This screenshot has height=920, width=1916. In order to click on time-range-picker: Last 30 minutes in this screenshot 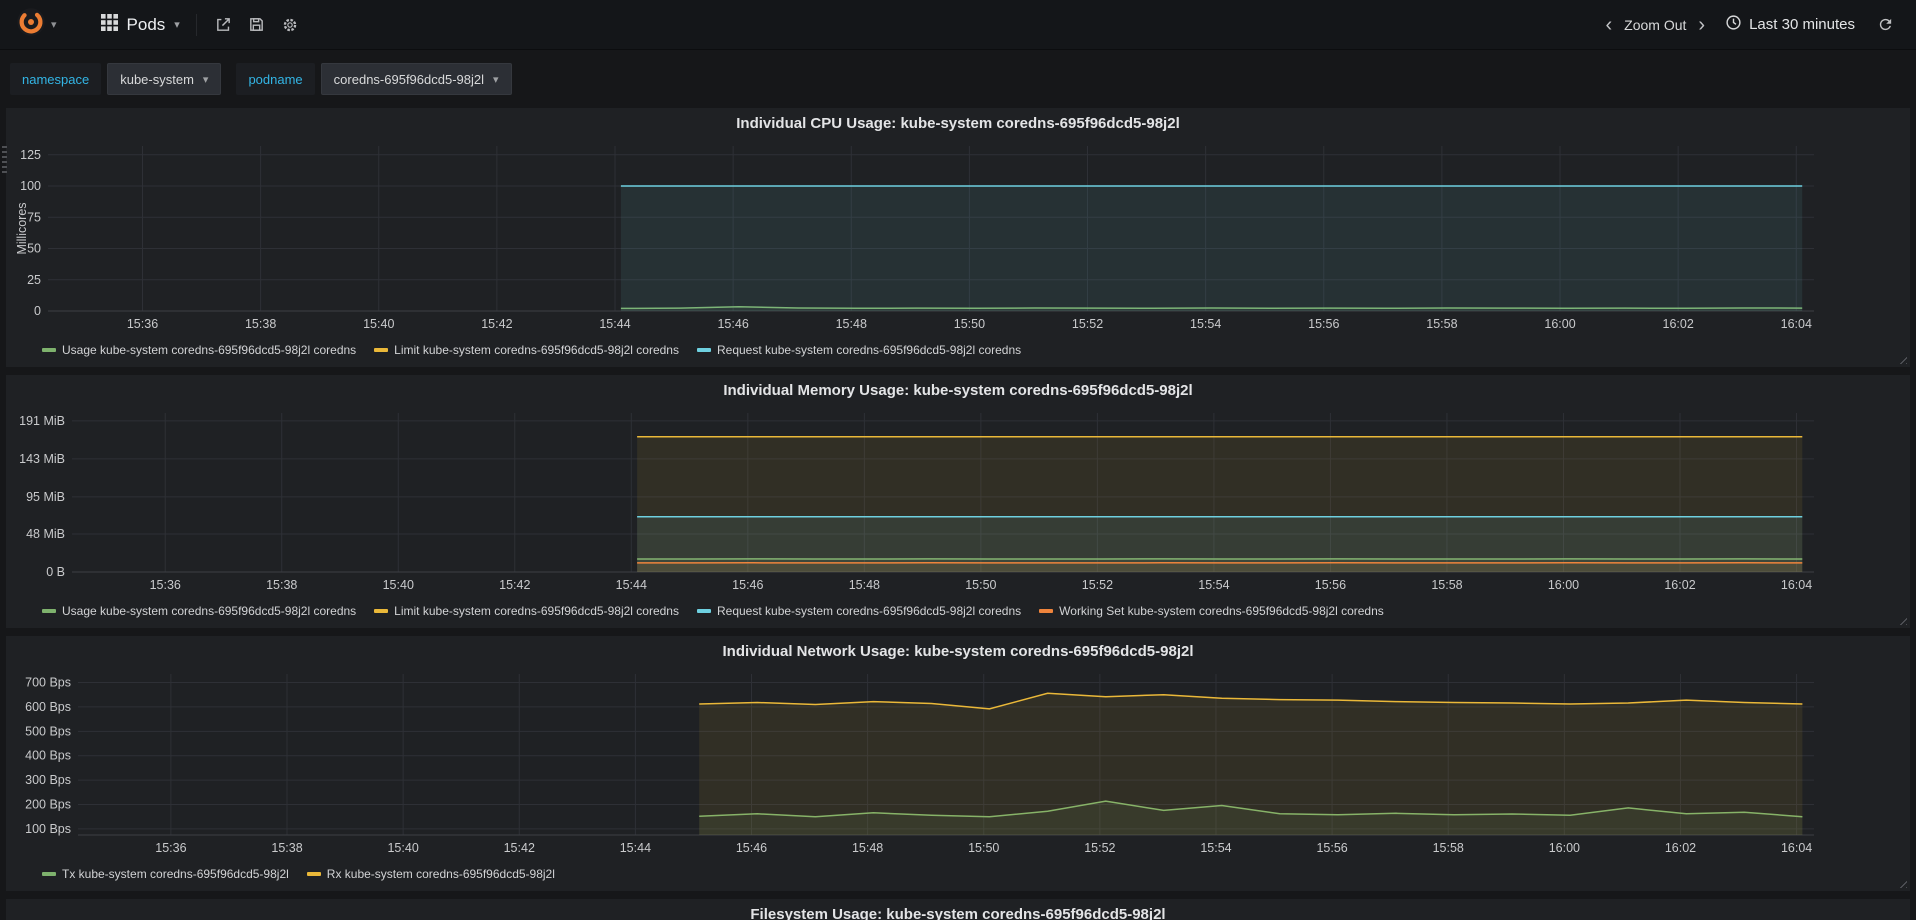, I will do `click(1790, 25)`.